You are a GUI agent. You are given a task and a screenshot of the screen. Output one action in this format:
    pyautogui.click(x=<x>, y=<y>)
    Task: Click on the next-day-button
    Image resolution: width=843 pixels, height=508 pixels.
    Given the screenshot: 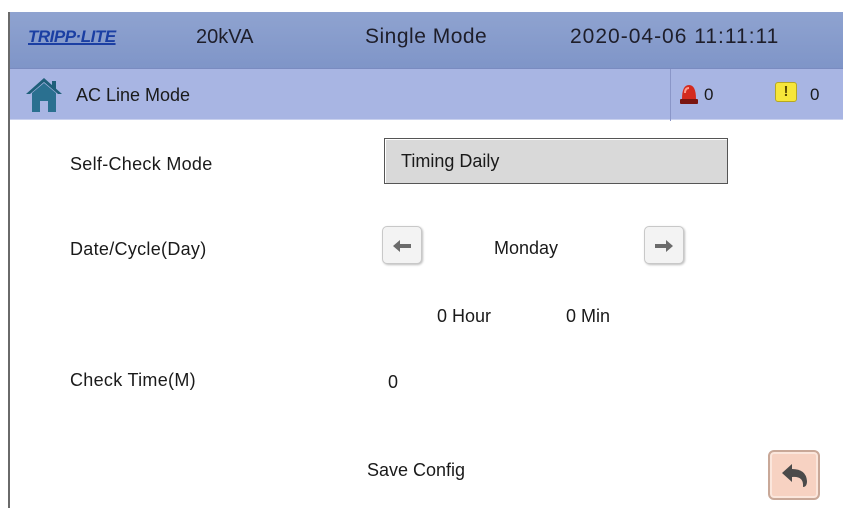 What is the action you would take?
    pyautogui.click(x=664, y=245)
    